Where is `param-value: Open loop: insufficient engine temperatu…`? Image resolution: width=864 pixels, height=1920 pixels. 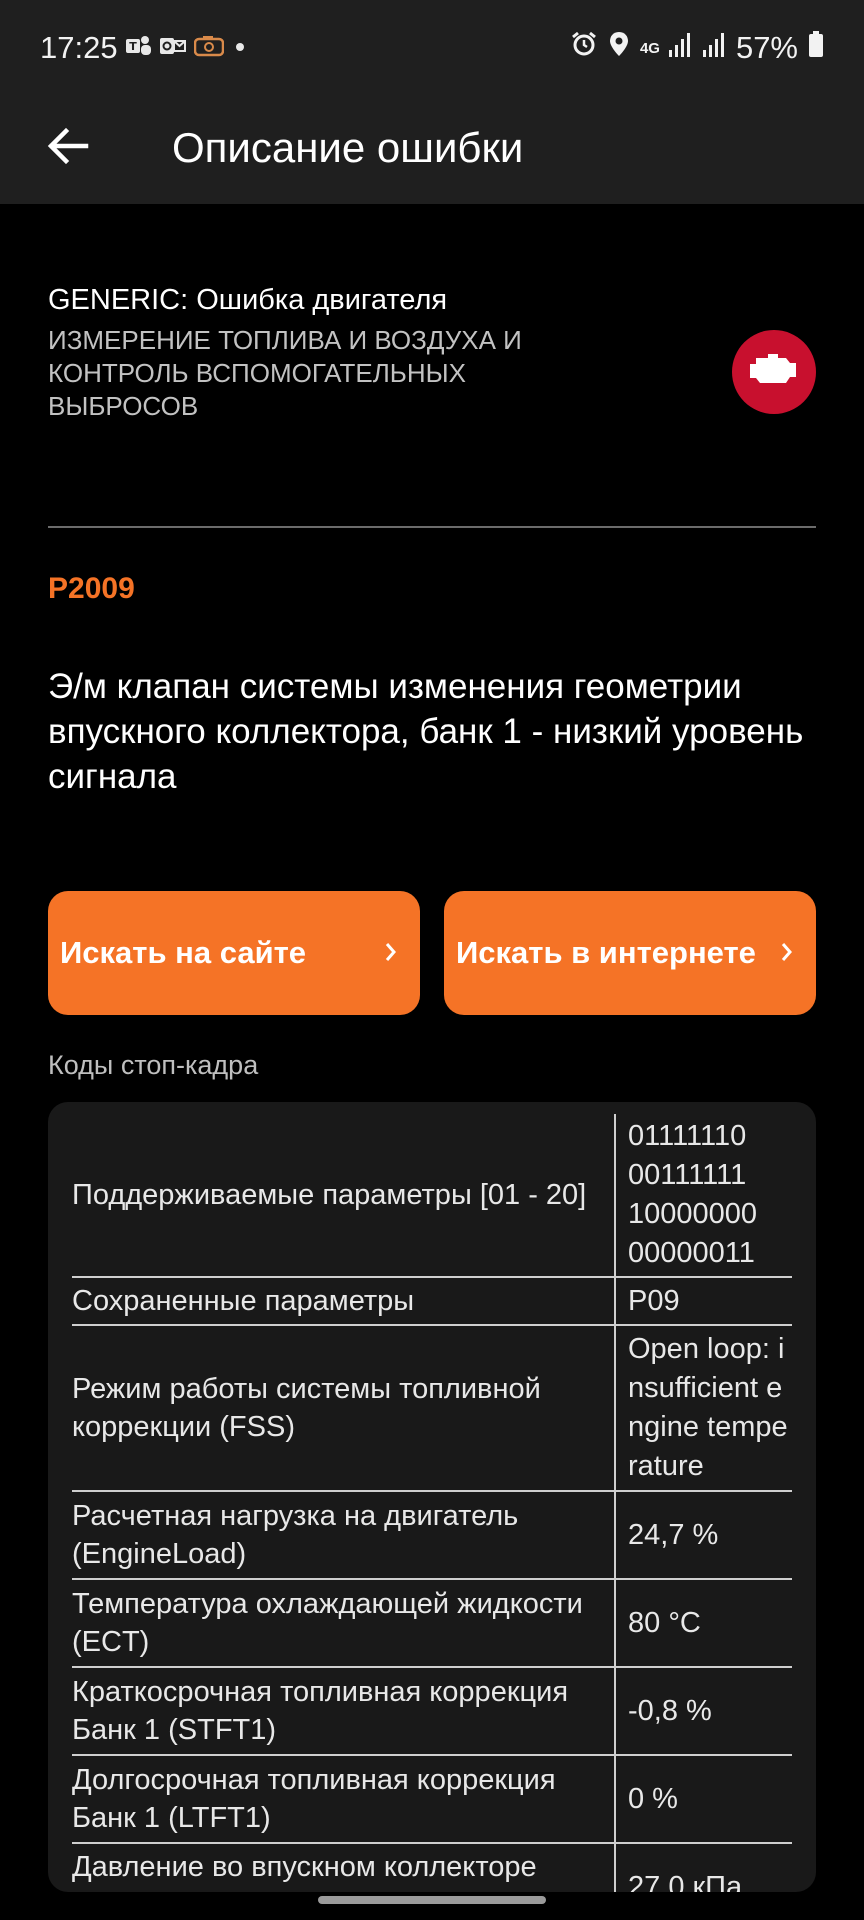
param-value: Open loop: insufficient engine temperatu… is located at coordinates (708, 1407).